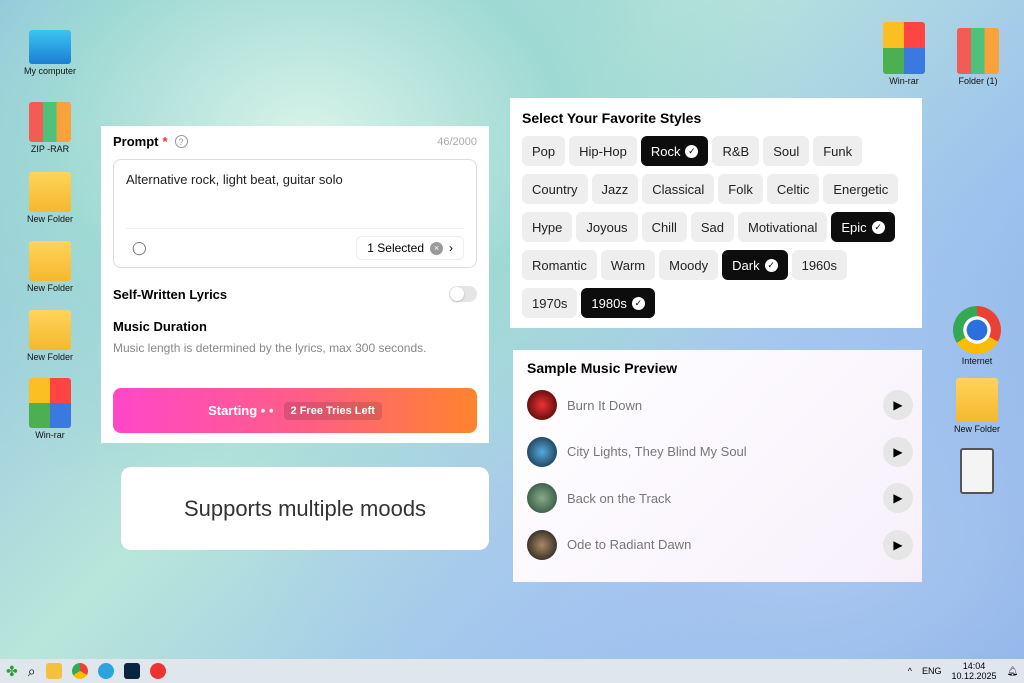 This screenshot has height=683, width=1024. I want to click on style-chip: Romantic, so click(559, 265).